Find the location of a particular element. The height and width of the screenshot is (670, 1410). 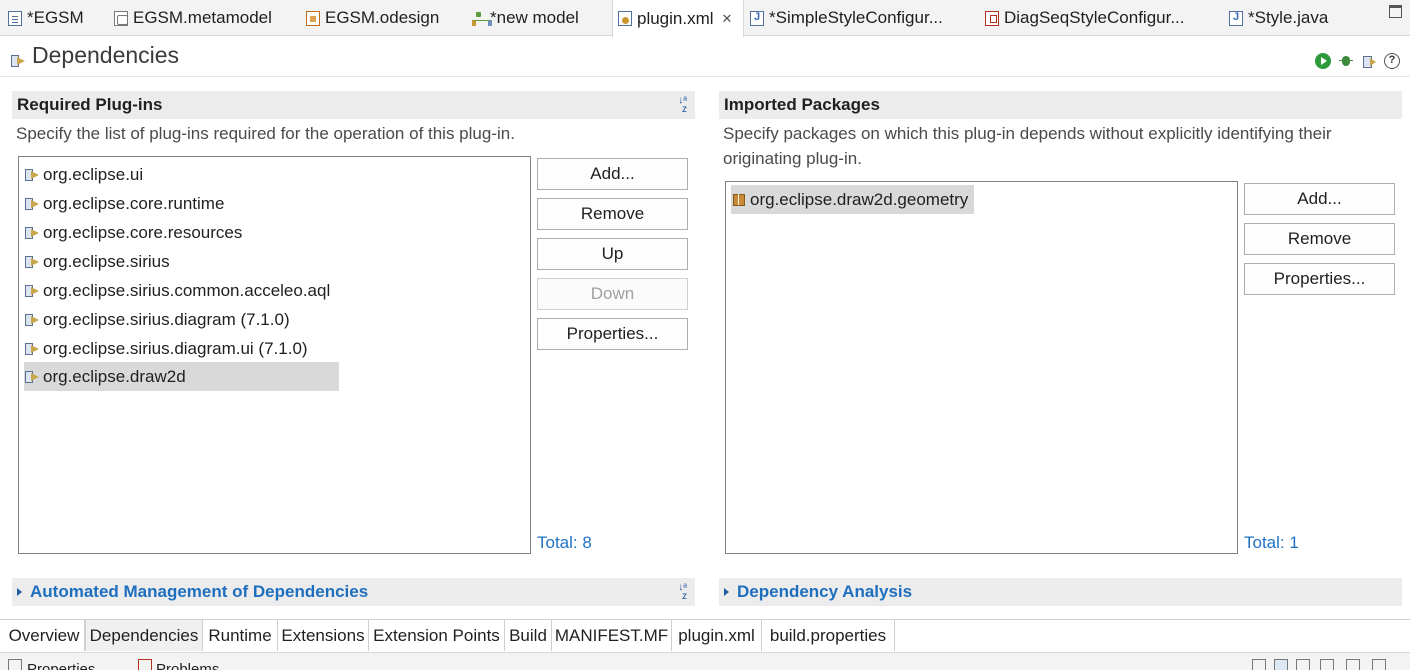

editor-tab-egsm-metamodel: EGSM.metamodel is located at coordinates (193, 18).